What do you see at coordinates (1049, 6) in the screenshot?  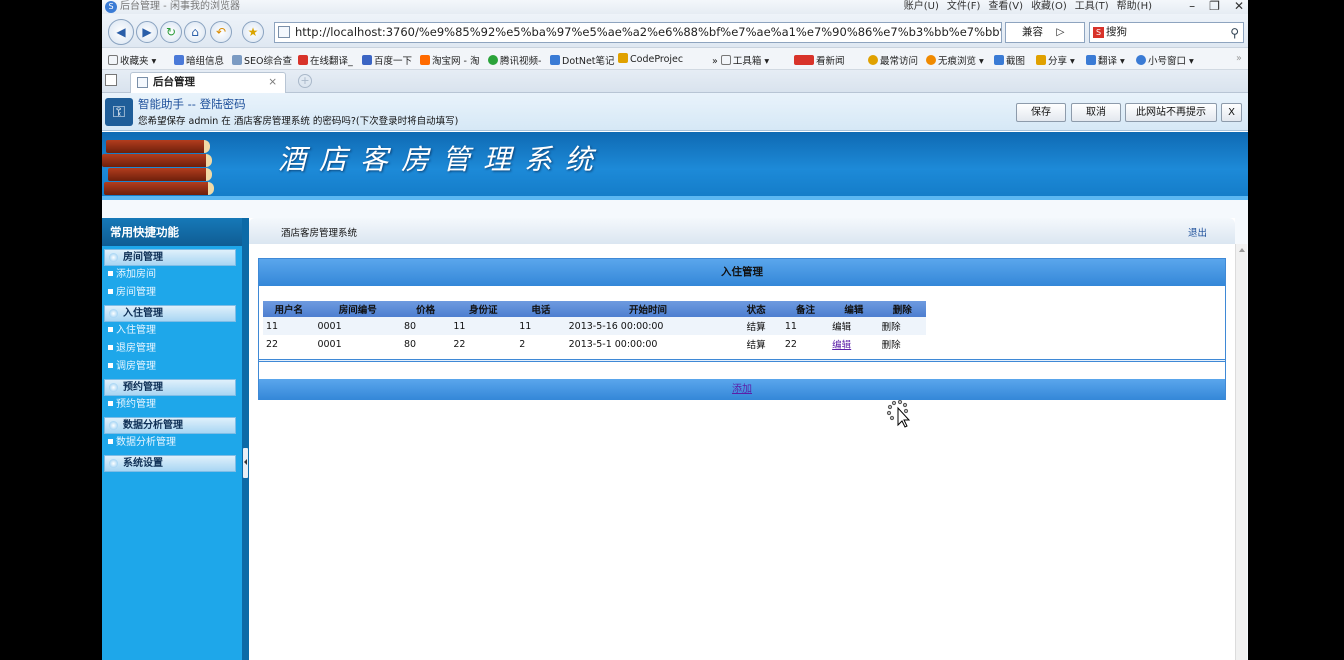 I see `menu-favorites: 收藏(O)` at bounding box center [1049, 6].